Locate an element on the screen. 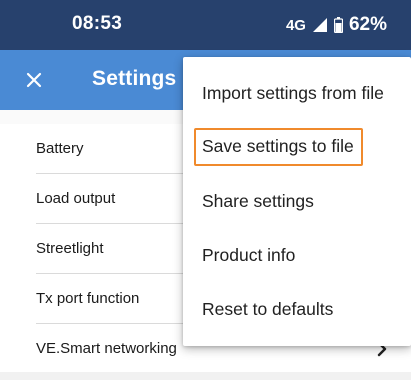 The height and width of the screenshot is (380, 411). menu-item-label: Import settings from file is located at coordinates (293, 92).